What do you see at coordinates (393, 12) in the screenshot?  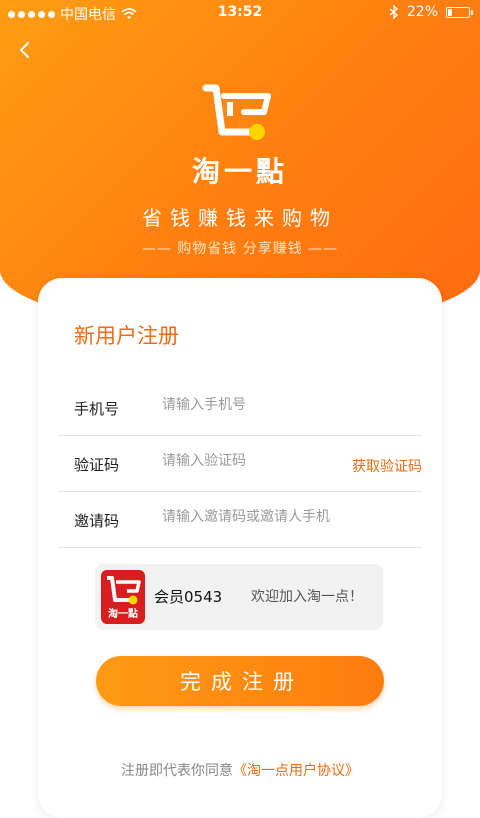 I see `bluetooth-icon` at bounding box center [393, 12].